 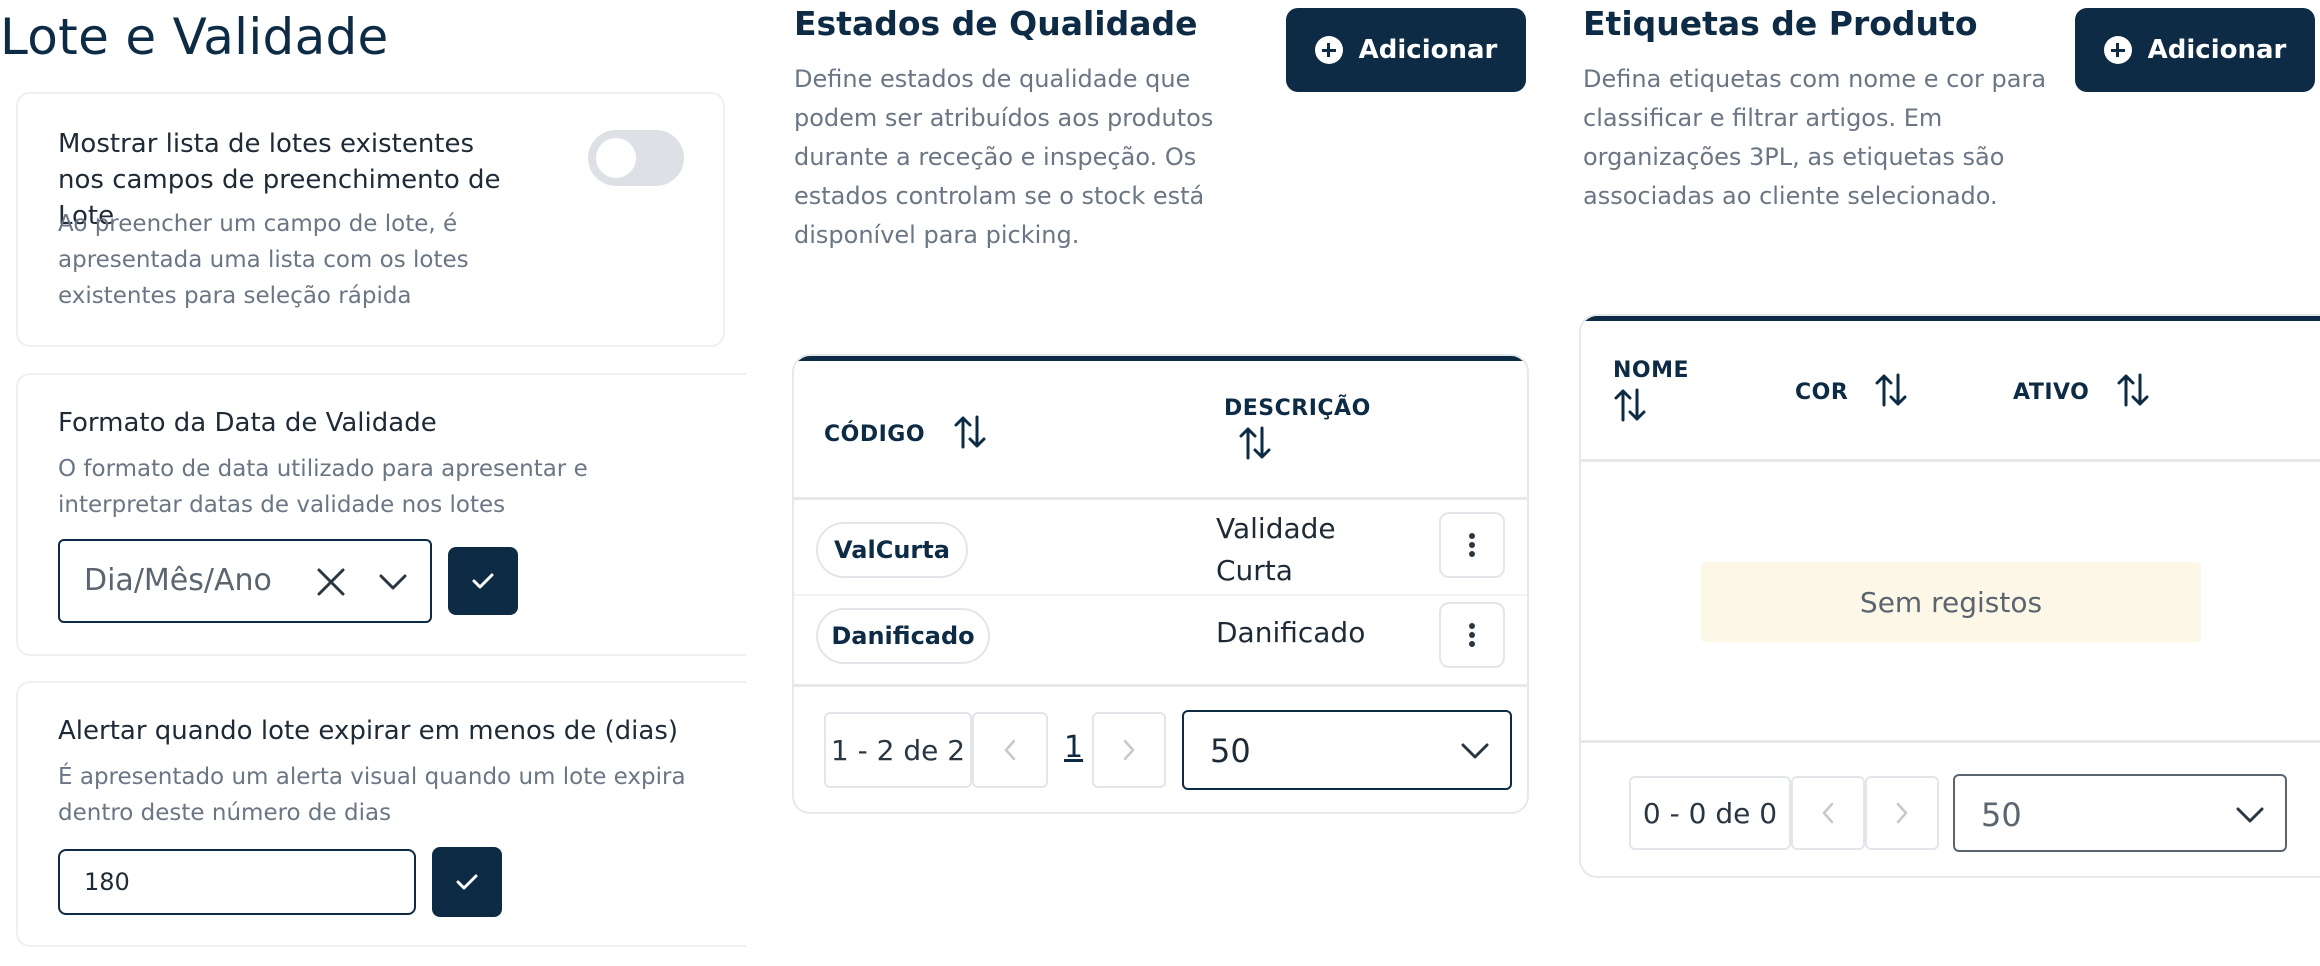 What do you see at coordinates (237, 882) in the screenshot?
I see `expiry-days-input: 180` at bounding box center [237, 882].